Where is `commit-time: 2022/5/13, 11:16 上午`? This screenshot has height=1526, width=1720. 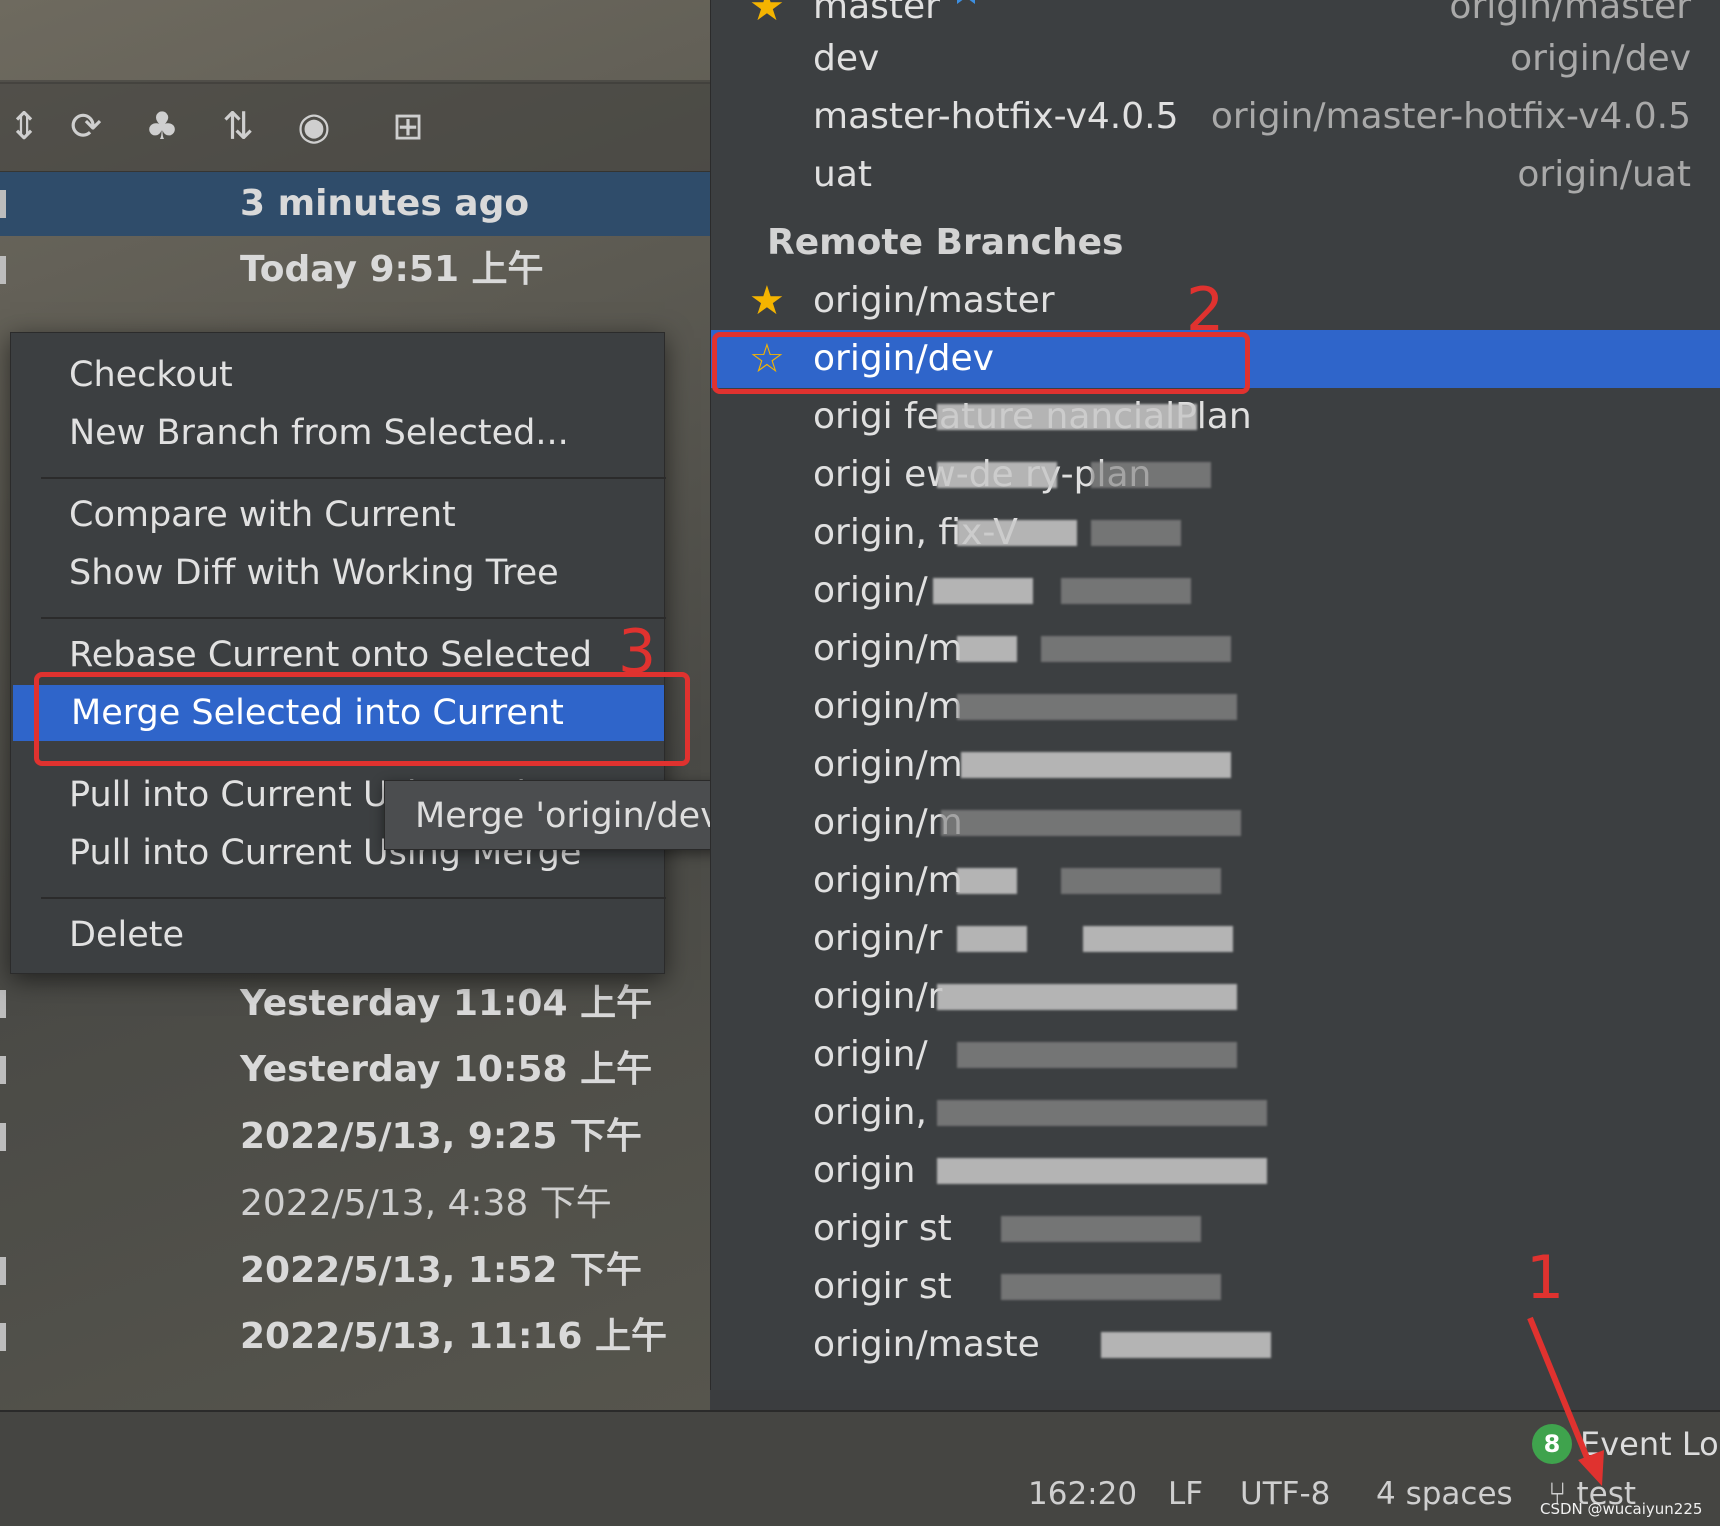
commit-time: 2022/5/13, 11:16 上午 is located at coordinates (453, 1336).